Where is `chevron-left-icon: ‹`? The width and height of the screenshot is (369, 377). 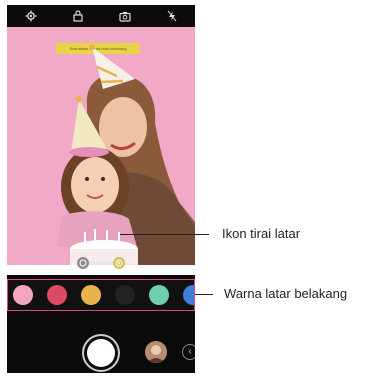 chevron-left-icon: ‹ is located at coordinates (188, 352).